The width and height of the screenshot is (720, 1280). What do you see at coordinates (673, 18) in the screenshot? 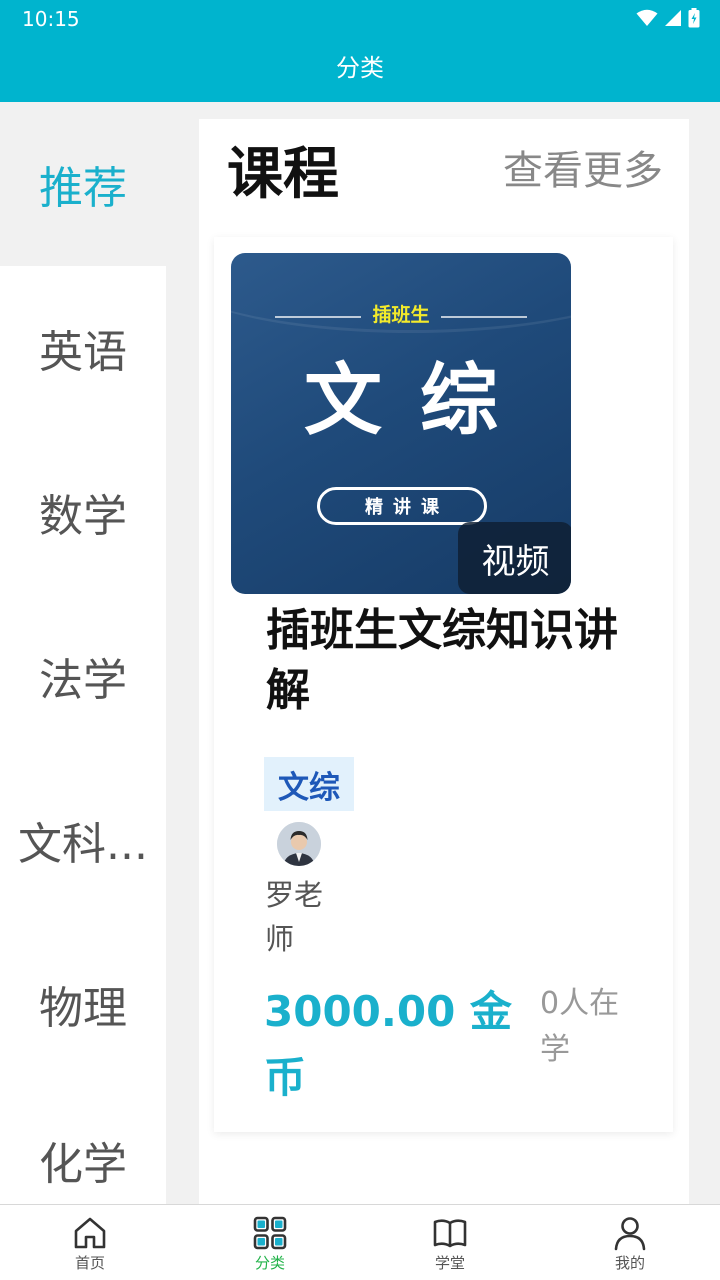
I see `signal-icon` at bounding box center [673, 18].